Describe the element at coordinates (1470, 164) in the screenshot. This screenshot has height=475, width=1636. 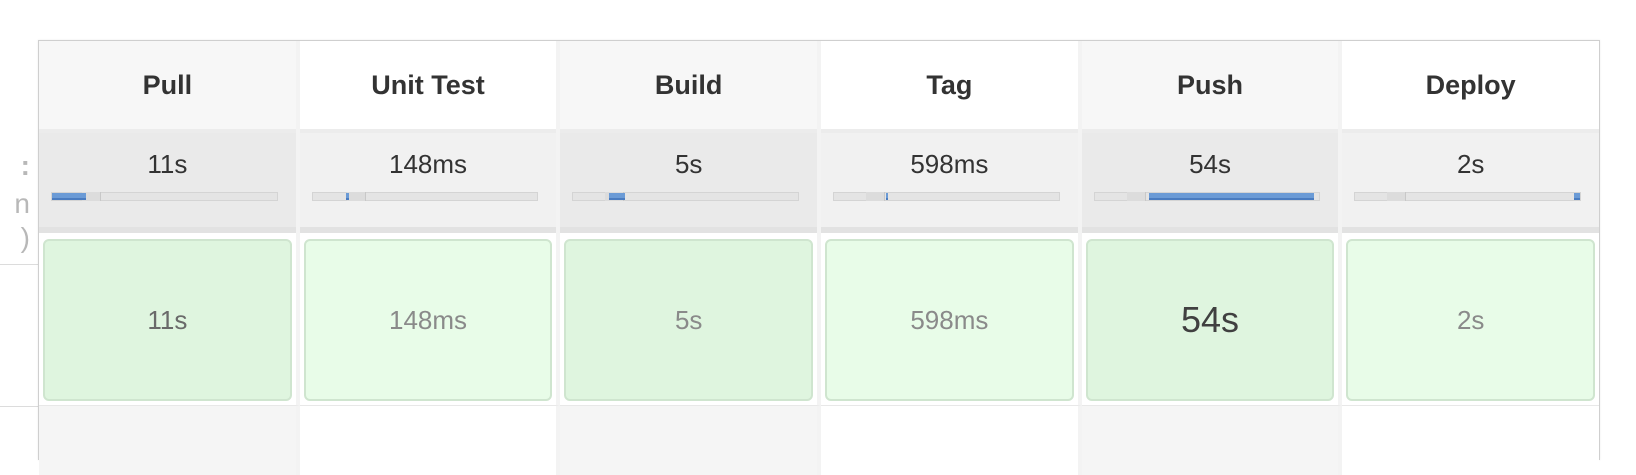
I see `avg-time: 2s` at that location.